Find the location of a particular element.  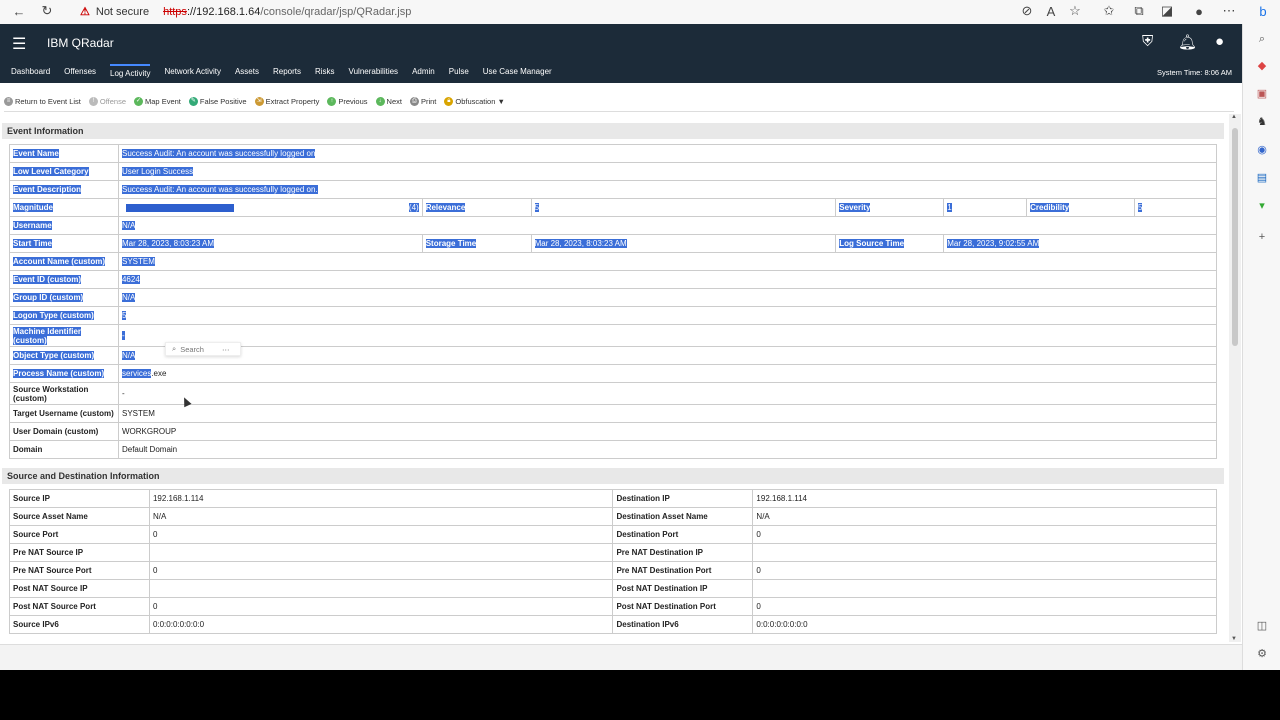

user-domain-value: WORKGROUP is located at coordinates (667, 431).